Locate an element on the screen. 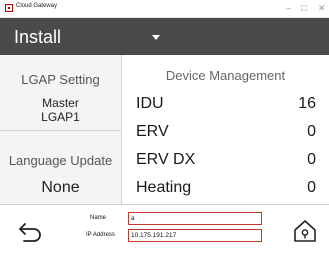 The image size is (329, 260). header-bar: Install is located at coordinates (164, 36).